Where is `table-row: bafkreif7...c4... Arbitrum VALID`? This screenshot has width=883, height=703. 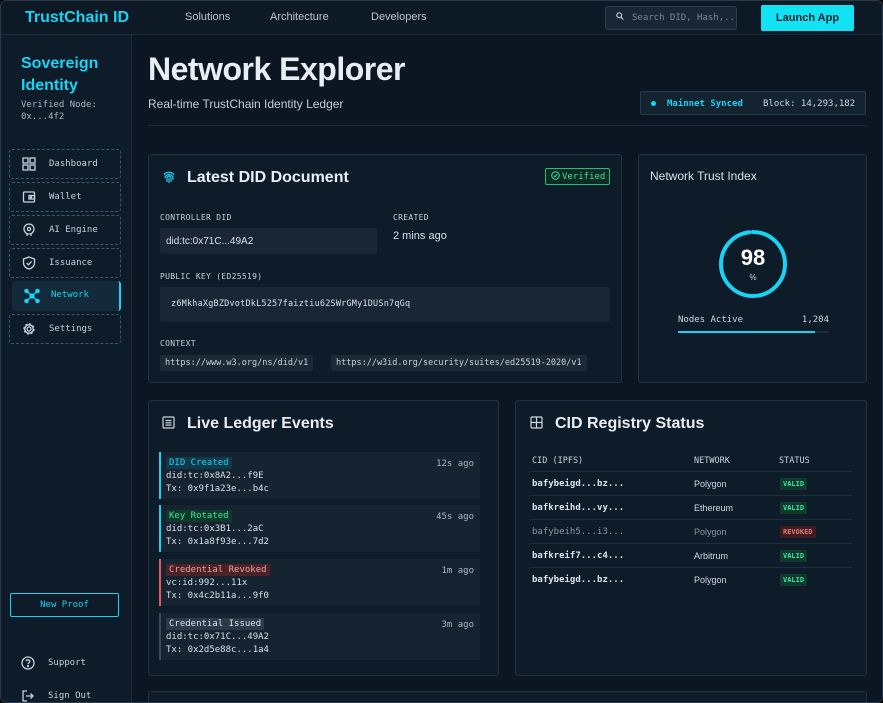
table-row: bafkreif7...c4... Arbitrum VALID is located at coordinates (691, 555).